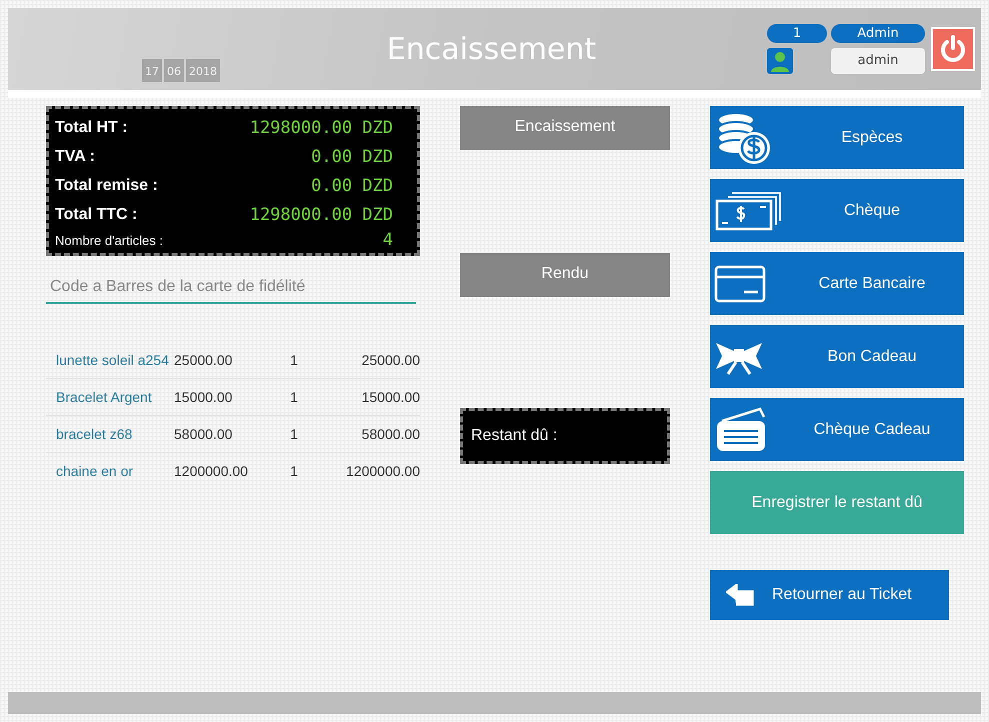 The width and height of the screenshot is (989, 722). What do you see at coordinates (95, 471) in the screenshot?
I see `item-name: chaine en or` at bounding box center [95, 471].